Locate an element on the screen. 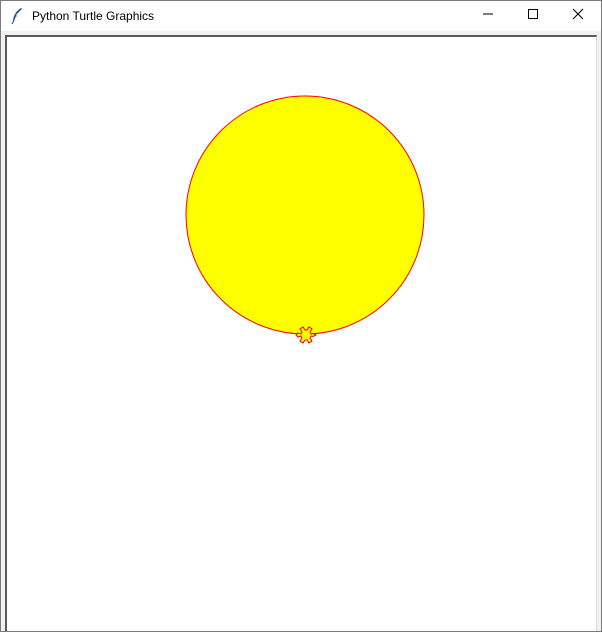  minimize-button is located at coordinates (488, 16).